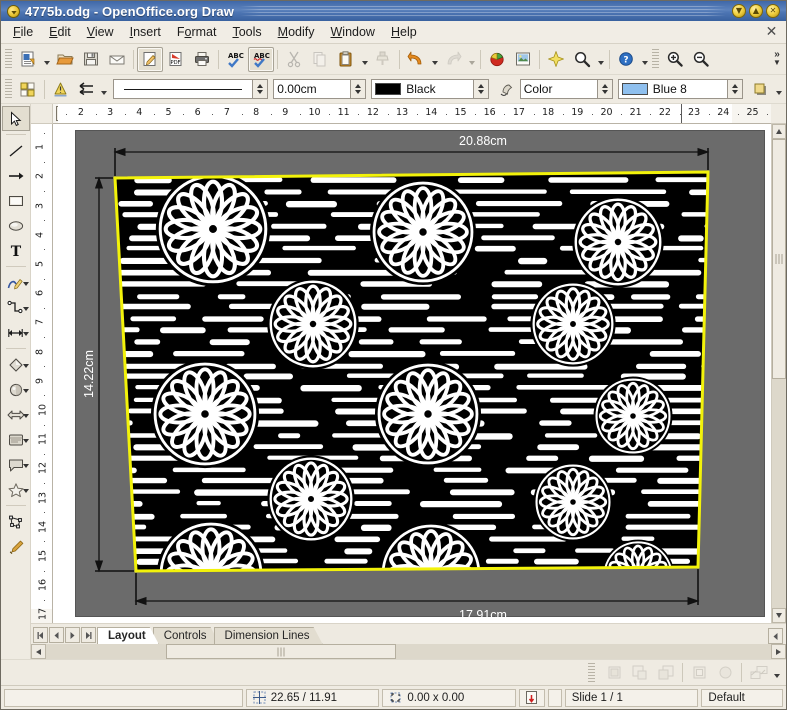  I want to click on fill-color-spinner, so click(735, 89).